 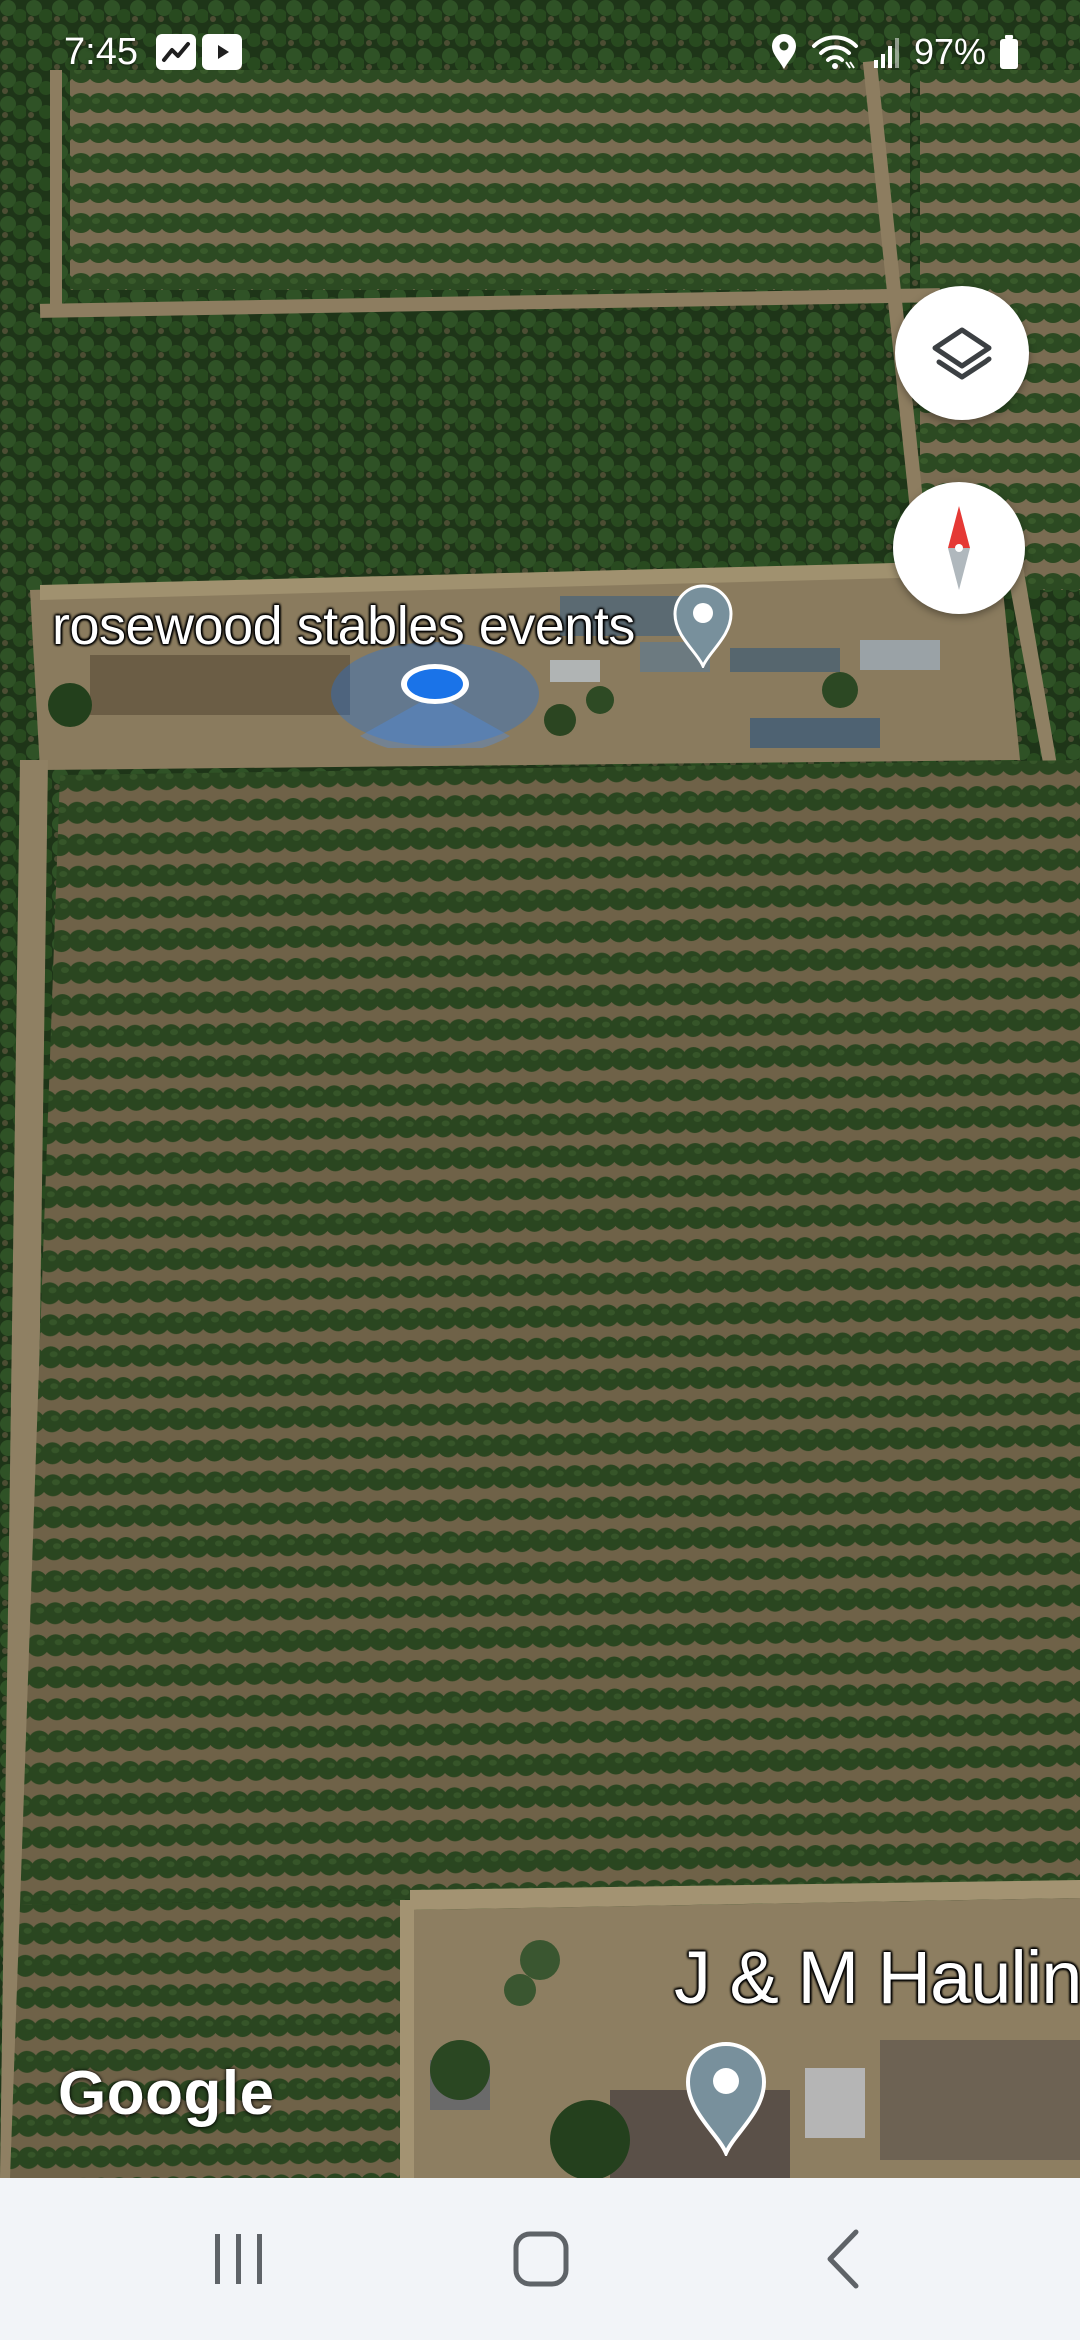 I want to click on youtube-icon, so click(x=222, y=52).